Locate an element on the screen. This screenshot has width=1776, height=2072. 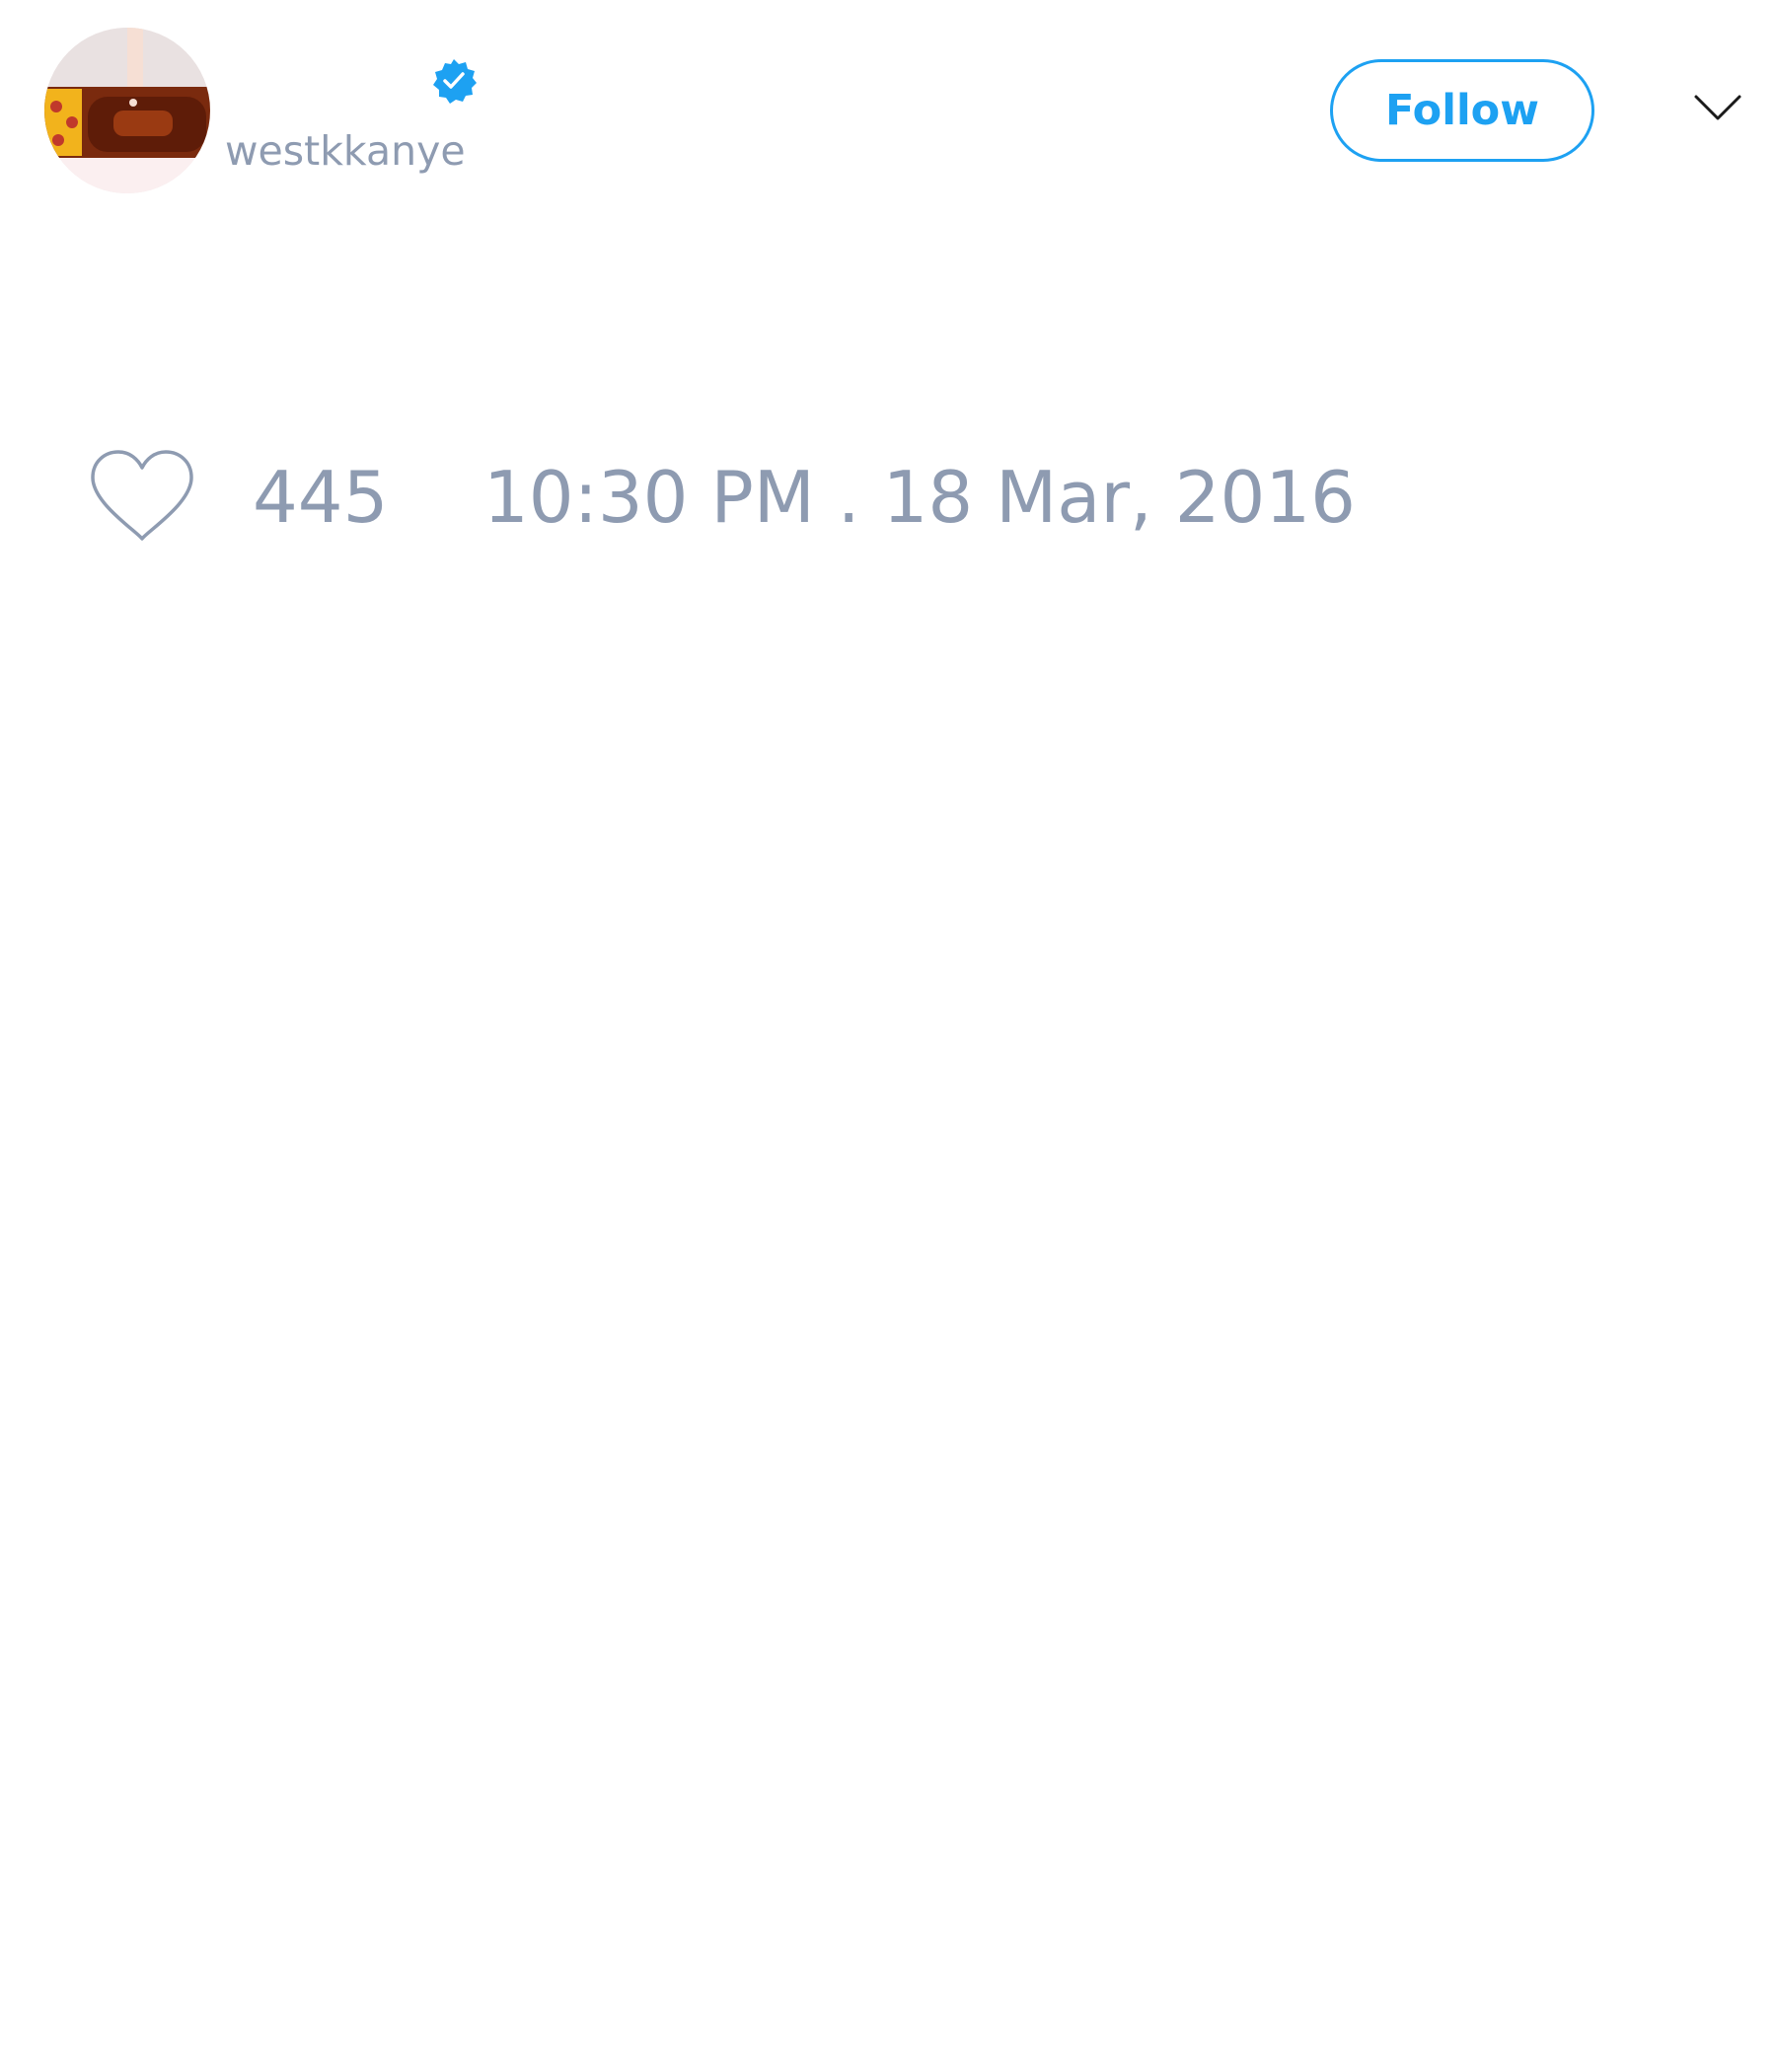
like-count: 445 is located at coordinates (321, 498).